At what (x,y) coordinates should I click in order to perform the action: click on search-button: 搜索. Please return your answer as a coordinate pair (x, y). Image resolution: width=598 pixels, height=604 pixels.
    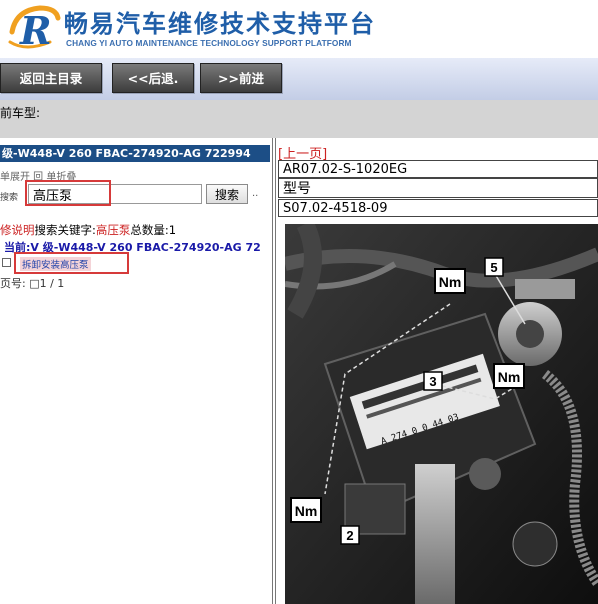
    Looking at the image, I should click on (227, 194).